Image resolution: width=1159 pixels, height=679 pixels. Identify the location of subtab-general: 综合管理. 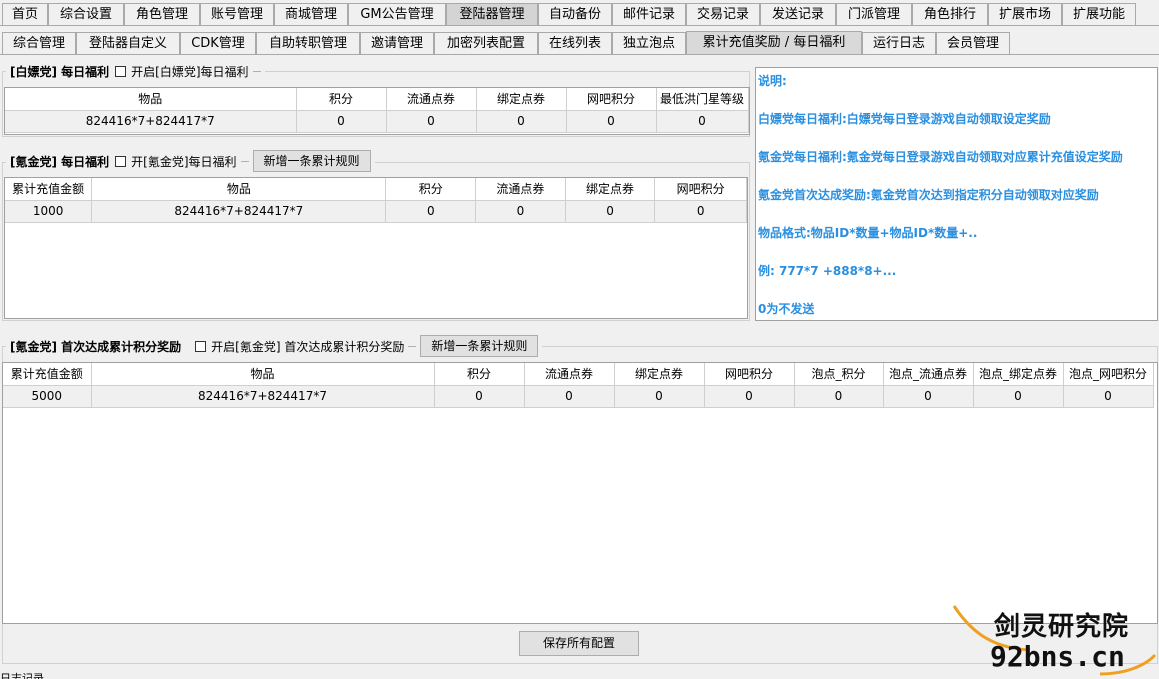
(39, 43).